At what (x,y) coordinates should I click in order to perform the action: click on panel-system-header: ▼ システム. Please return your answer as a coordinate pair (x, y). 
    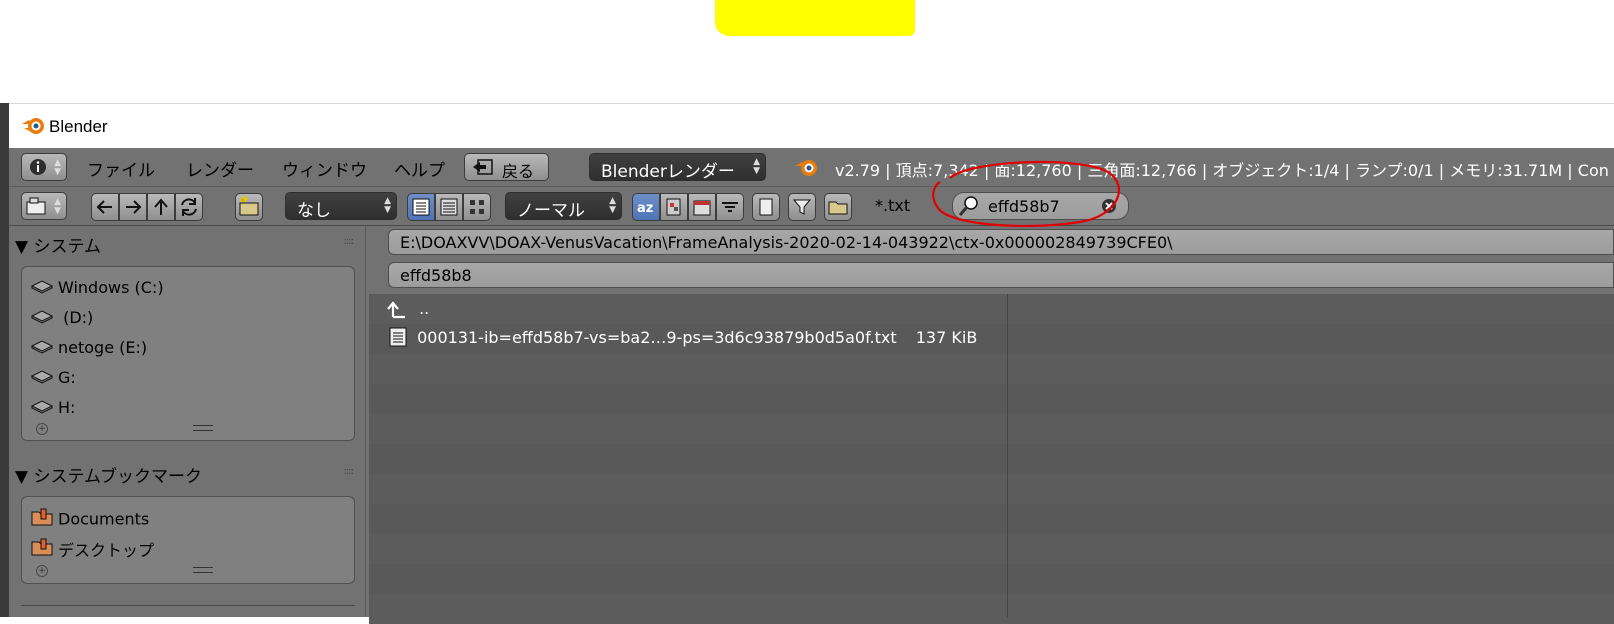
    Looking at the image, I should click on (58, 244).